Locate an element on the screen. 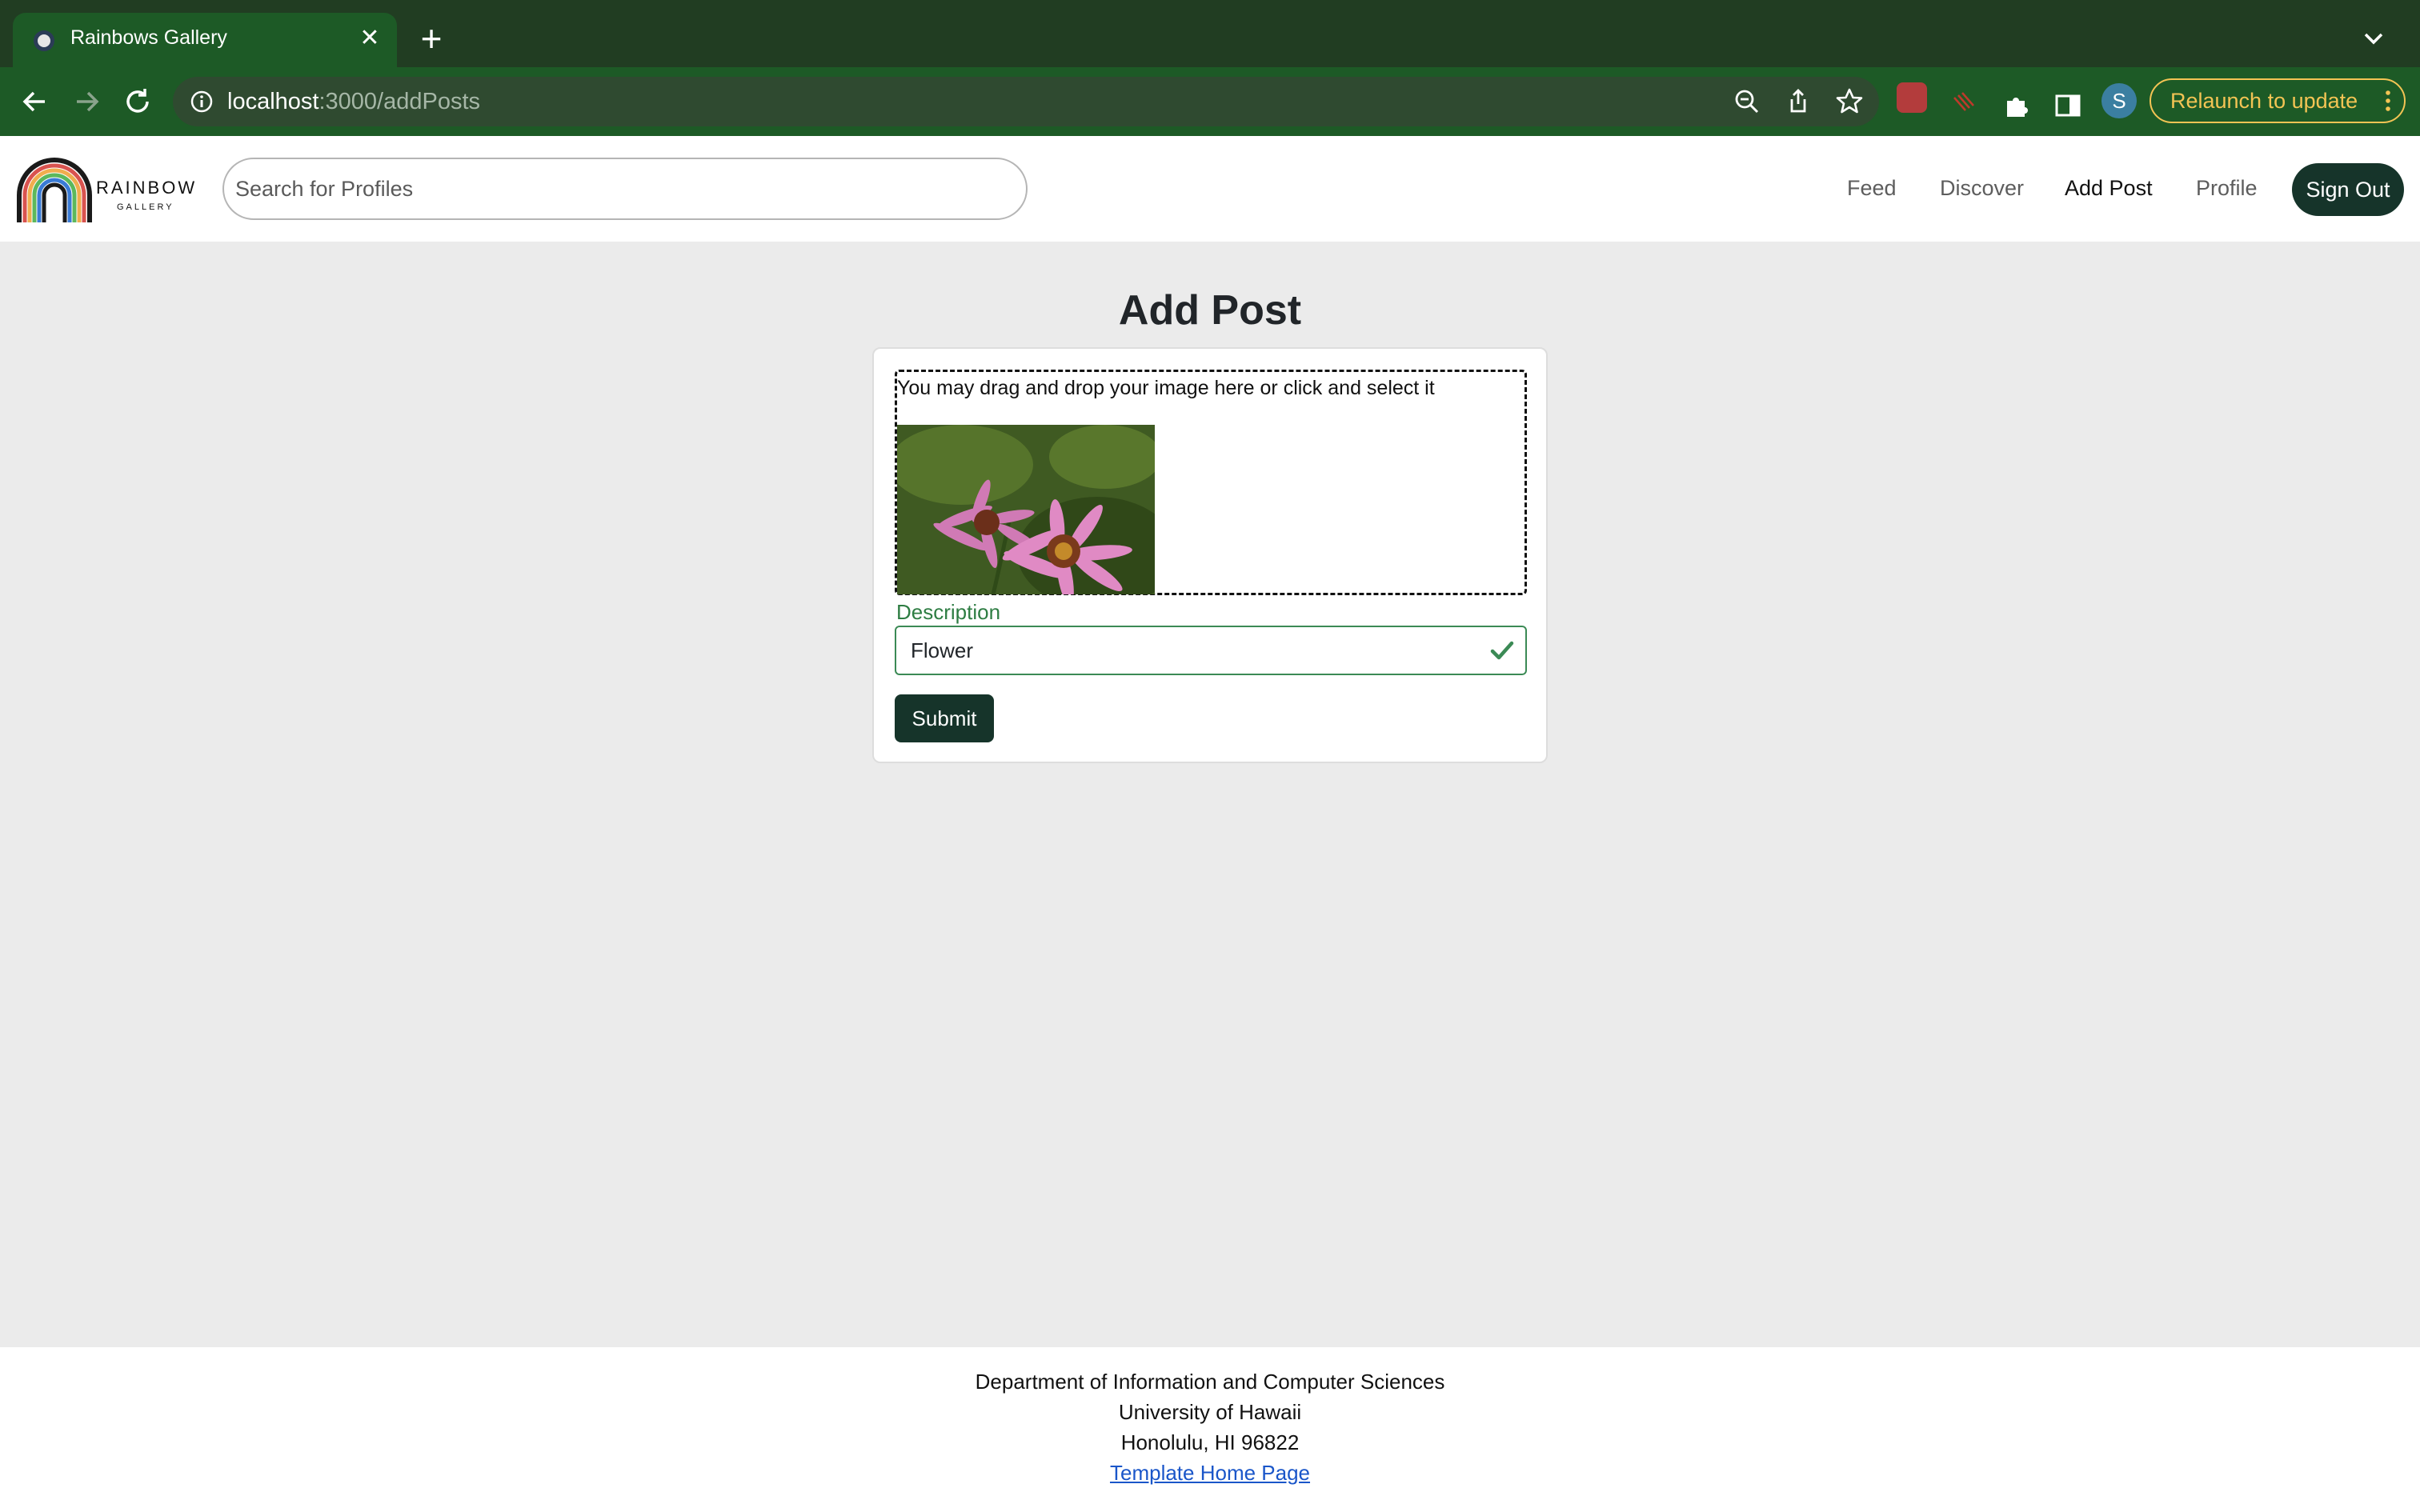 This screenshot has height=1512, width=2420. browser-toolbar: localhost:3000/addPosts is located at coordinates (1210, 101).